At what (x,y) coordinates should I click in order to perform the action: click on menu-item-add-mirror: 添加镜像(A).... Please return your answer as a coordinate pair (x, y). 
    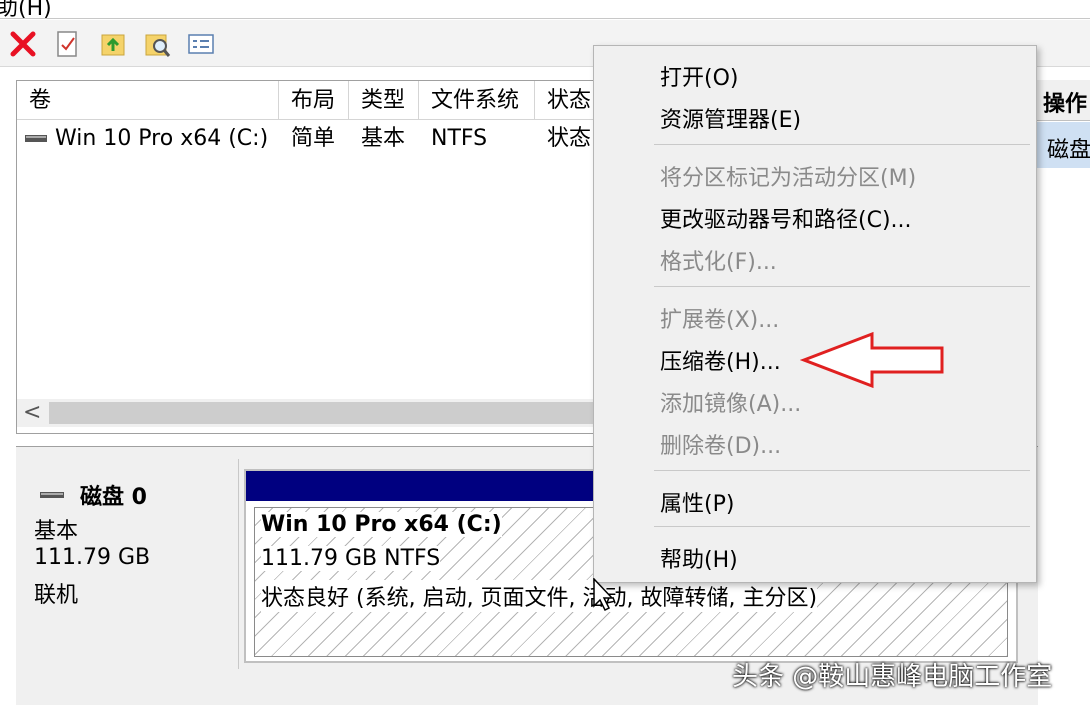
    Looking at the image, I should click on (731, 404).